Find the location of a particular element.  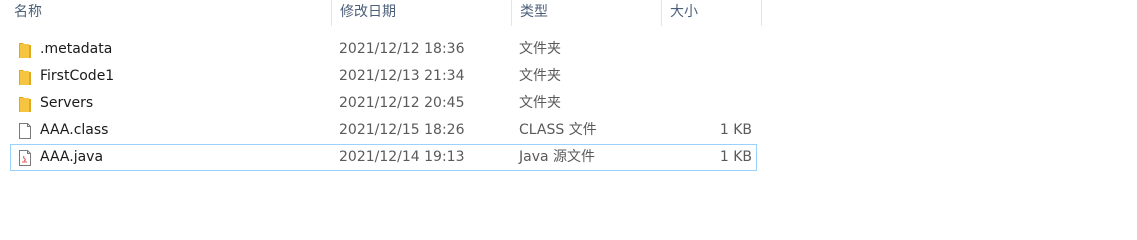

file-name: AAA.java is located at coordinates (72, 157).